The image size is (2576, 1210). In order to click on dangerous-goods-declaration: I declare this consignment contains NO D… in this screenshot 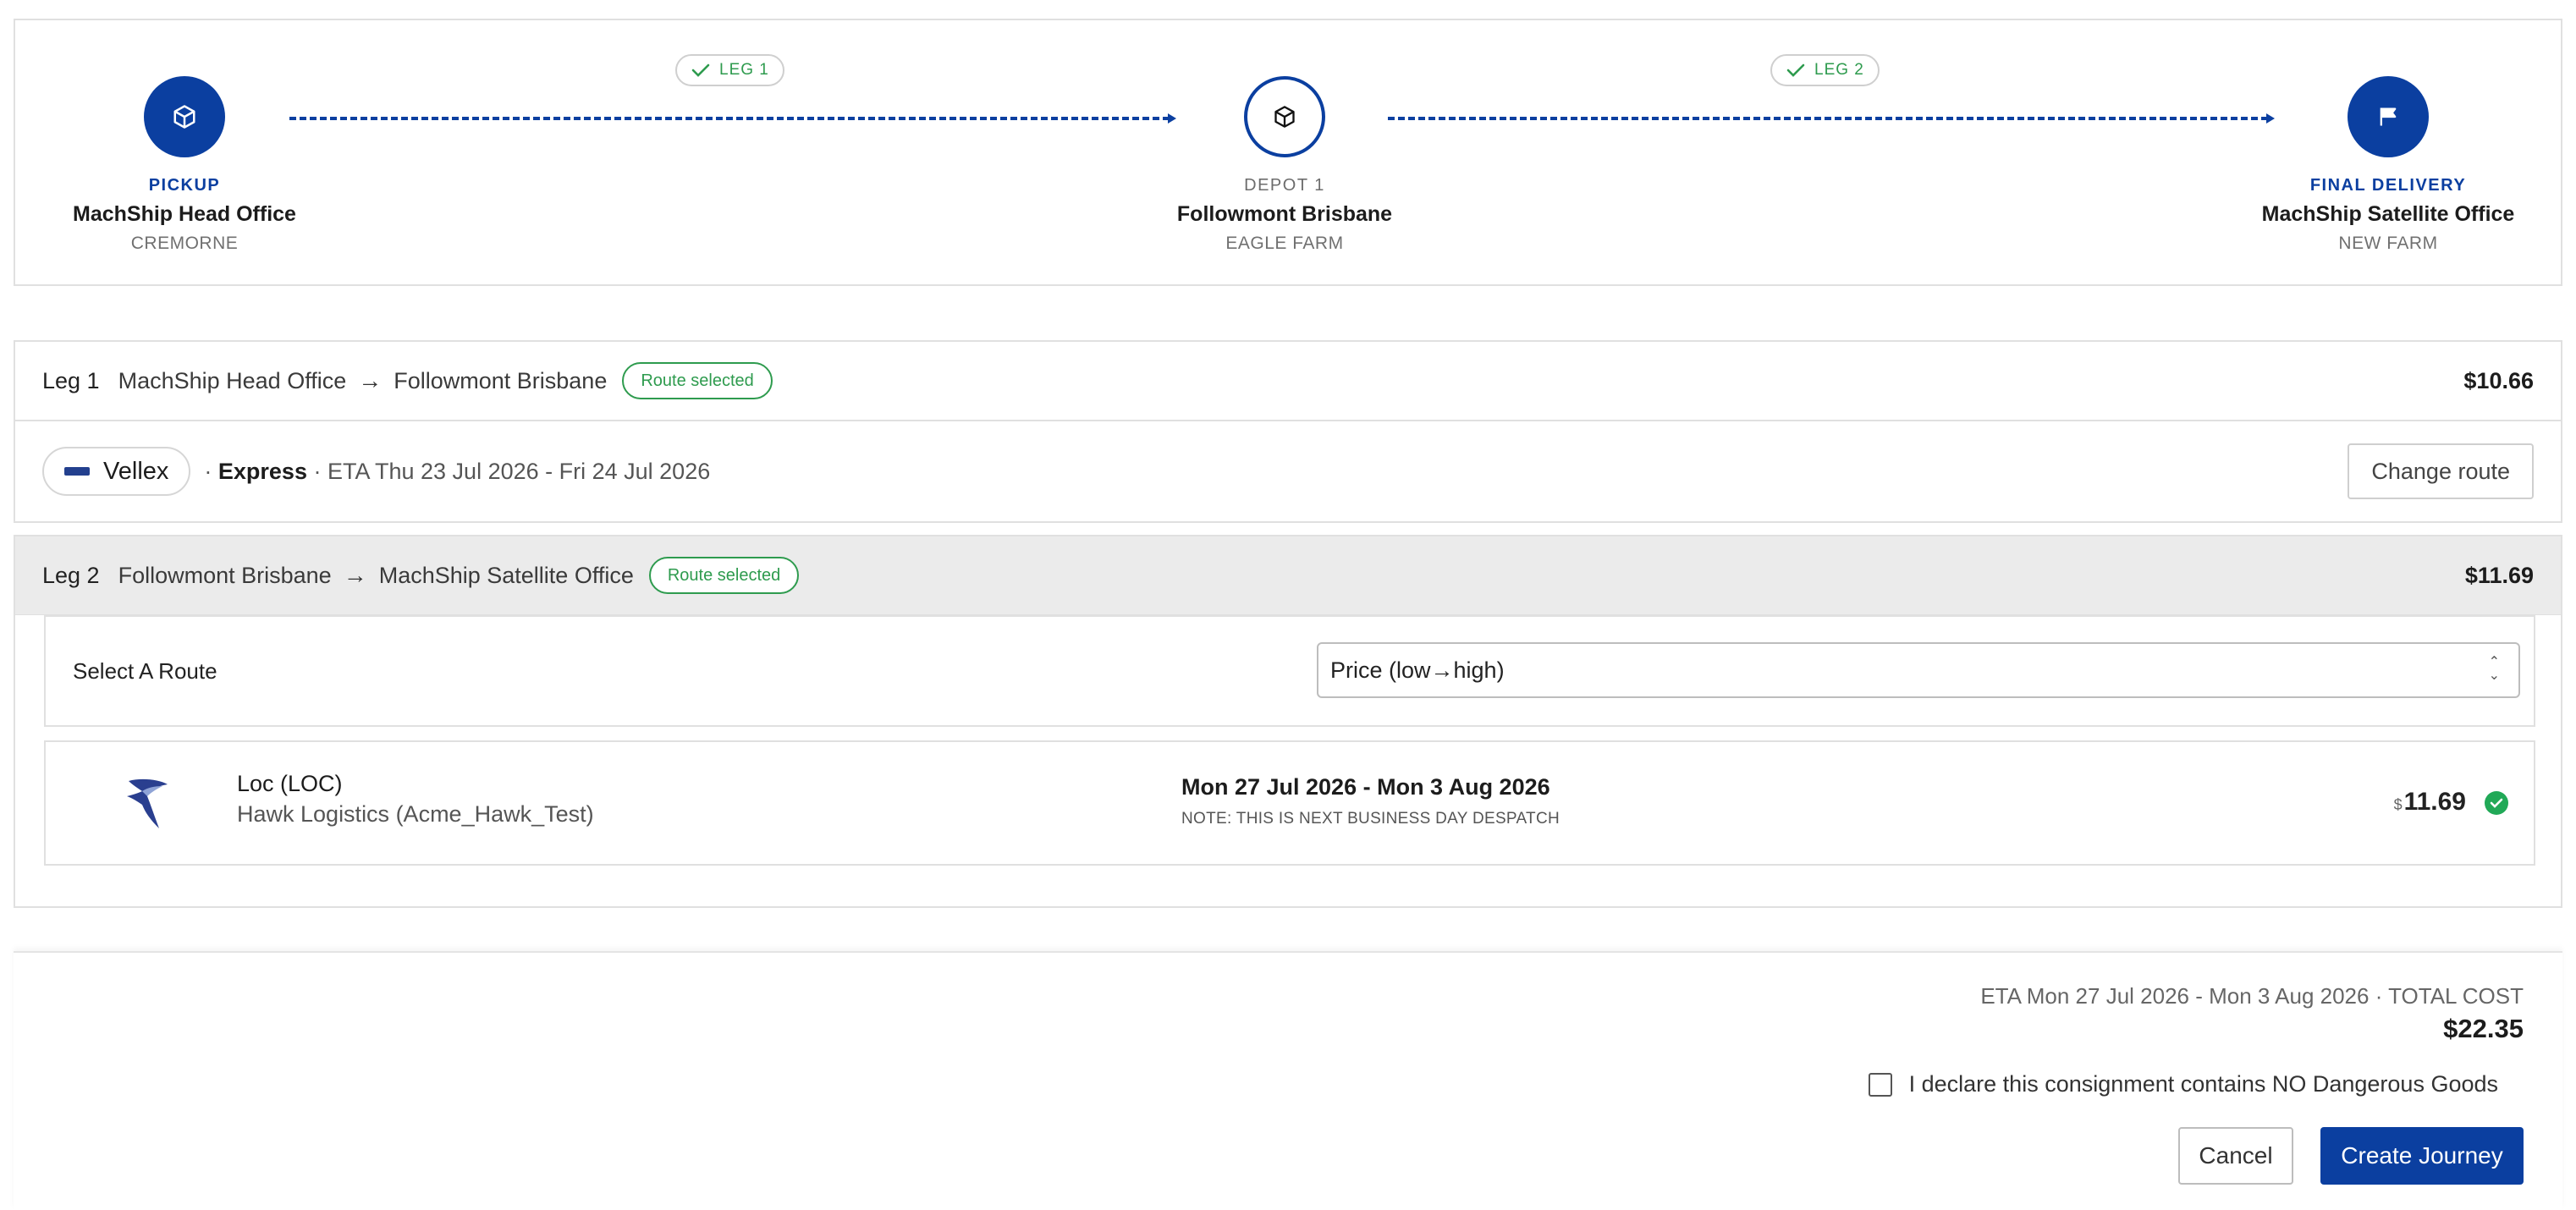, I will do `click(2183, 1084)`.